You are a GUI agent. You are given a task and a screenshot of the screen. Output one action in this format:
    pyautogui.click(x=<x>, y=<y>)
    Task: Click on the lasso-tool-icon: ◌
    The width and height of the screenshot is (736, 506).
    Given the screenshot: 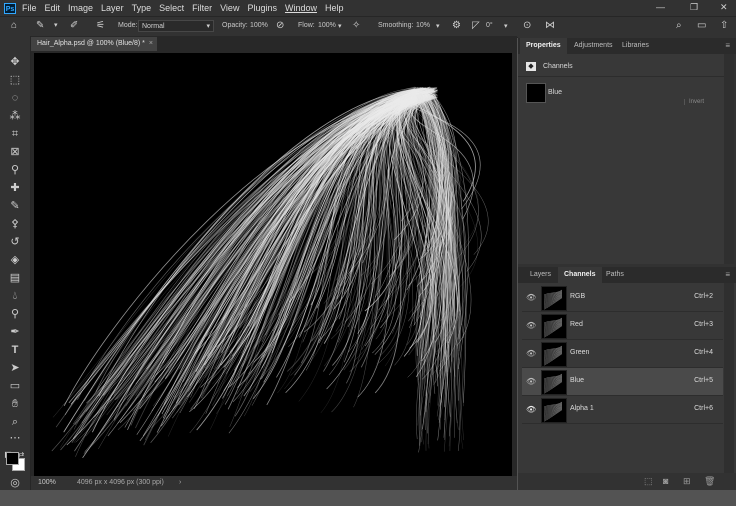 What is the action you would take?
    pyautogui.click(x=15, y=98)
    